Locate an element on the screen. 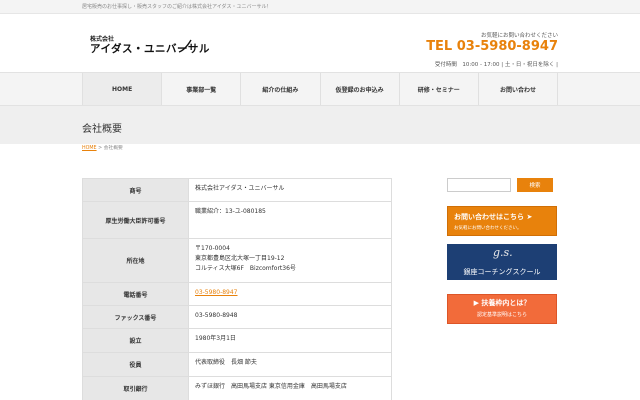  fuyou-banner-sub: 認定基準説明はこちら is located at coordinates (501, 315).